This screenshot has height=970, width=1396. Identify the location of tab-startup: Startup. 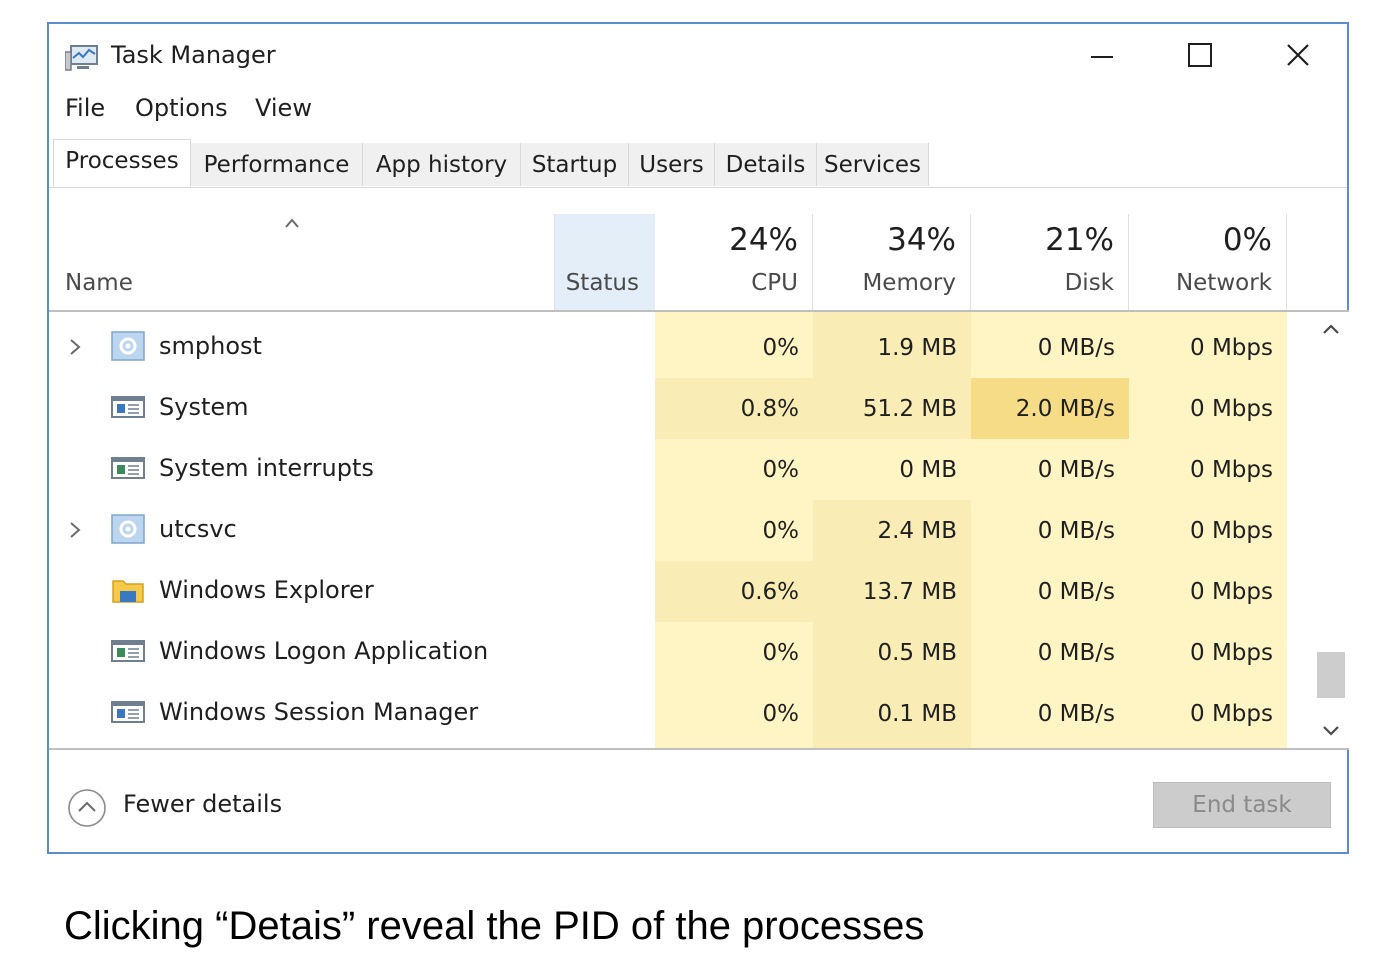
(575, 164).